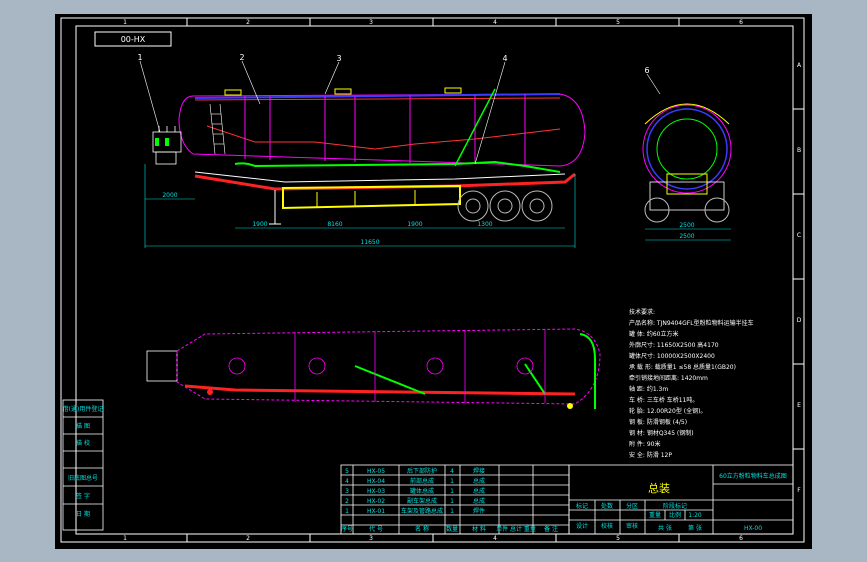 The height and width of the screenshot is (562, 867). What do you see at coordinates (139, 57) in the screenshot?
I see `balloon-1: 1` at bounding box center [139, 57].